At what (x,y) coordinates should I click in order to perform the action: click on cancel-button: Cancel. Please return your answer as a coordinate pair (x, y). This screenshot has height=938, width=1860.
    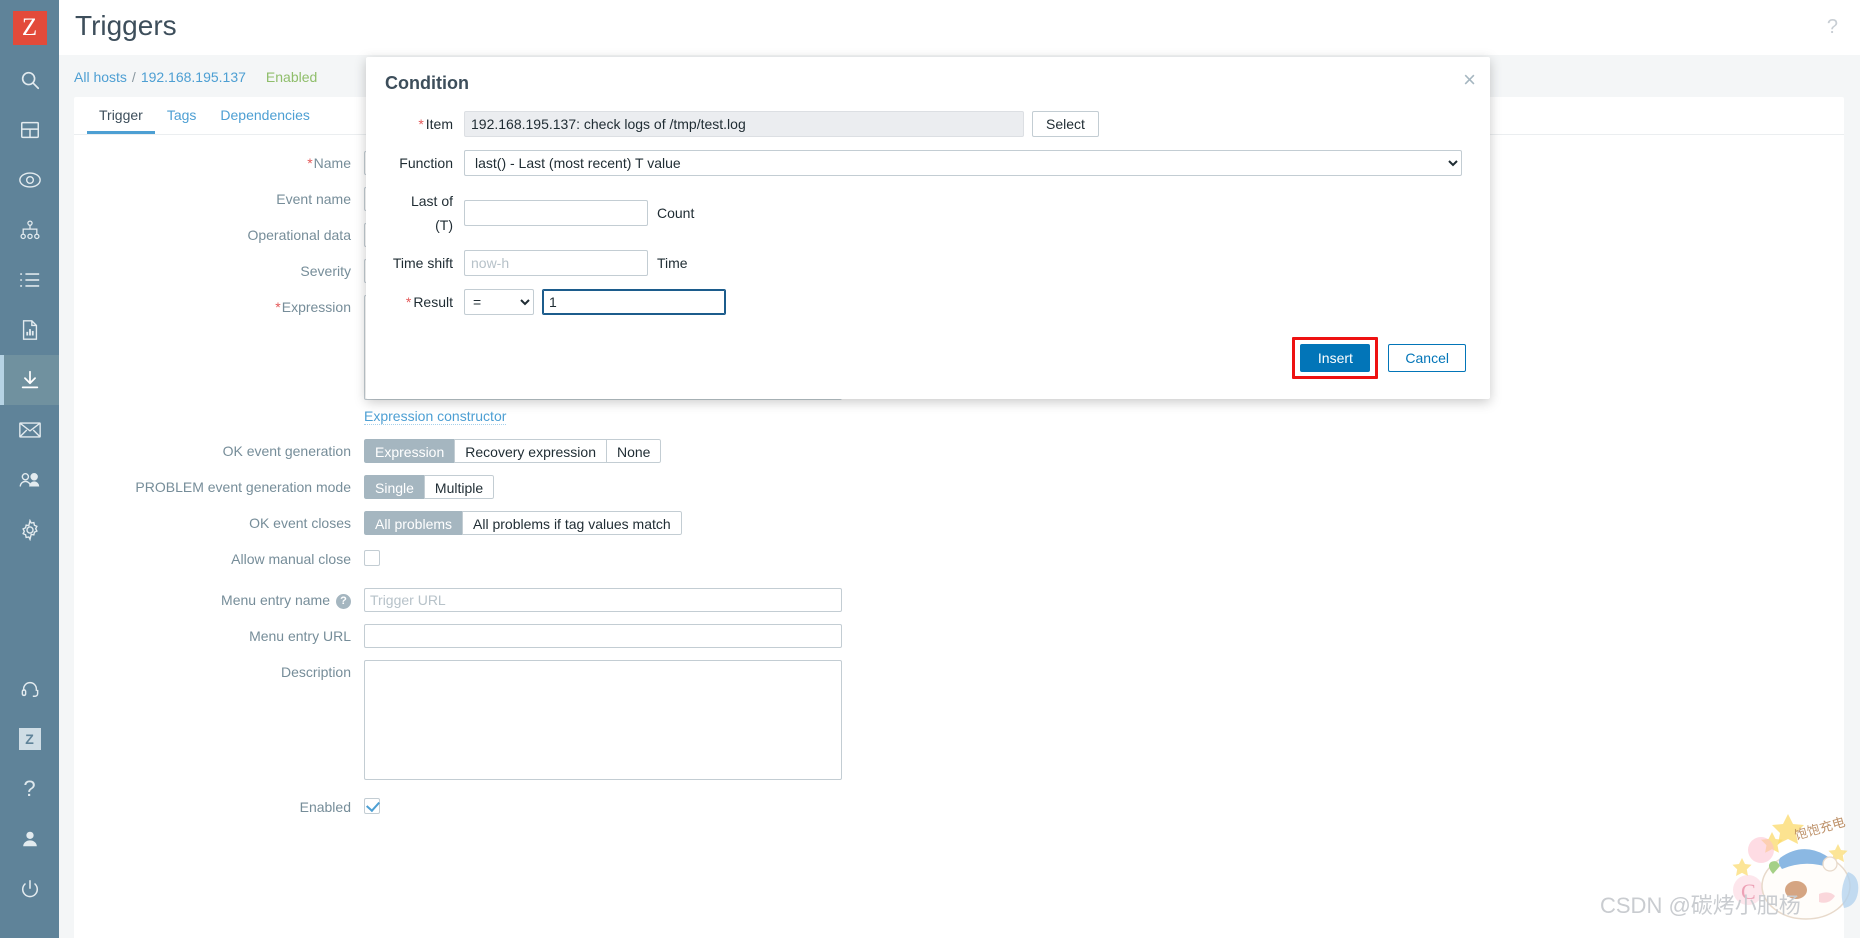
    Looking at the image, I should click on (1427, 358).